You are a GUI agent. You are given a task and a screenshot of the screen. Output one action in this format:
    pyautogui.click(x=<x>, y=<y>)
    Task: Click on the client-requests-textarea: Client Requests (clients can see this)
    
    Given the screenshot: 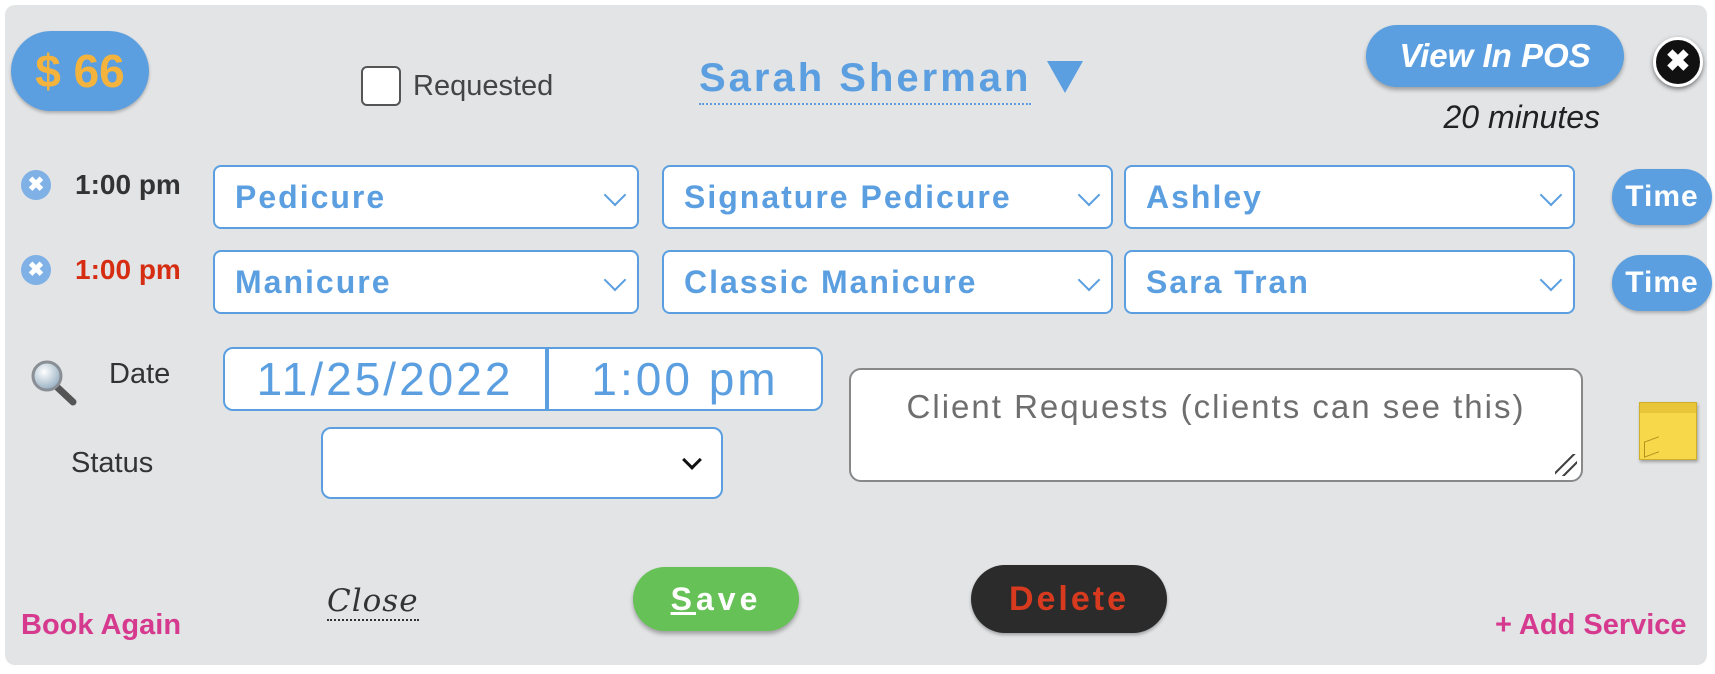 What is the action you would take?
    pyautogui.click(x=1216, y=425)
    